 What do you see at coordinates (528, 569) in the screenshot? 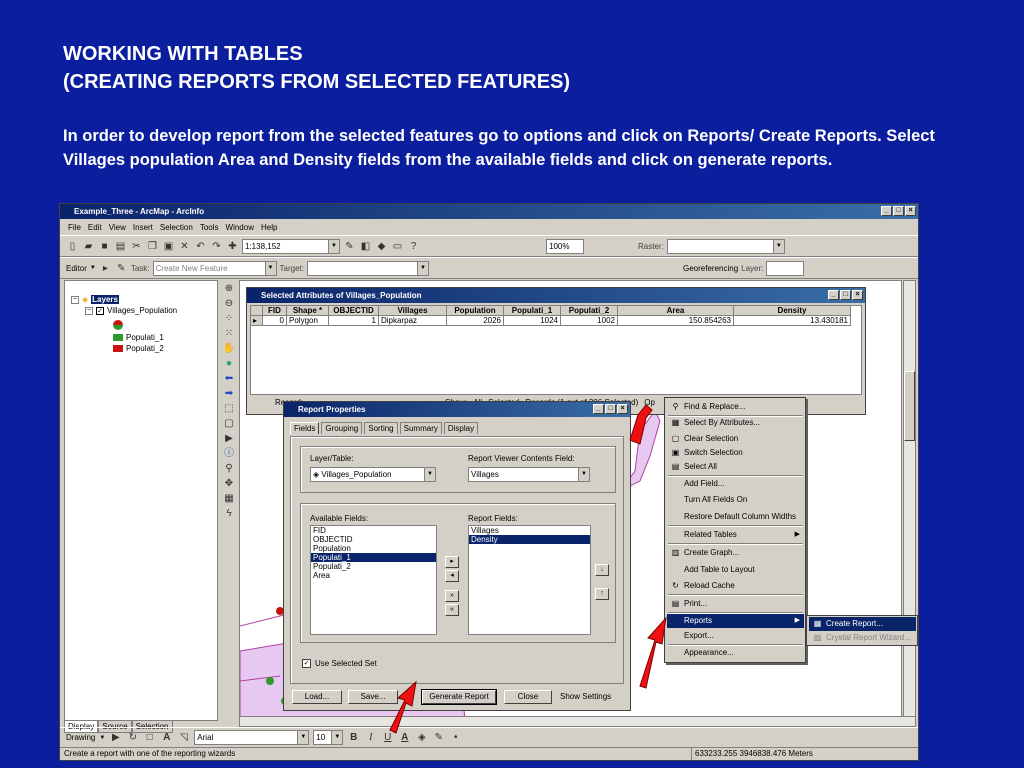
I see `annotation-arrows` at bounding box center [528, 569].